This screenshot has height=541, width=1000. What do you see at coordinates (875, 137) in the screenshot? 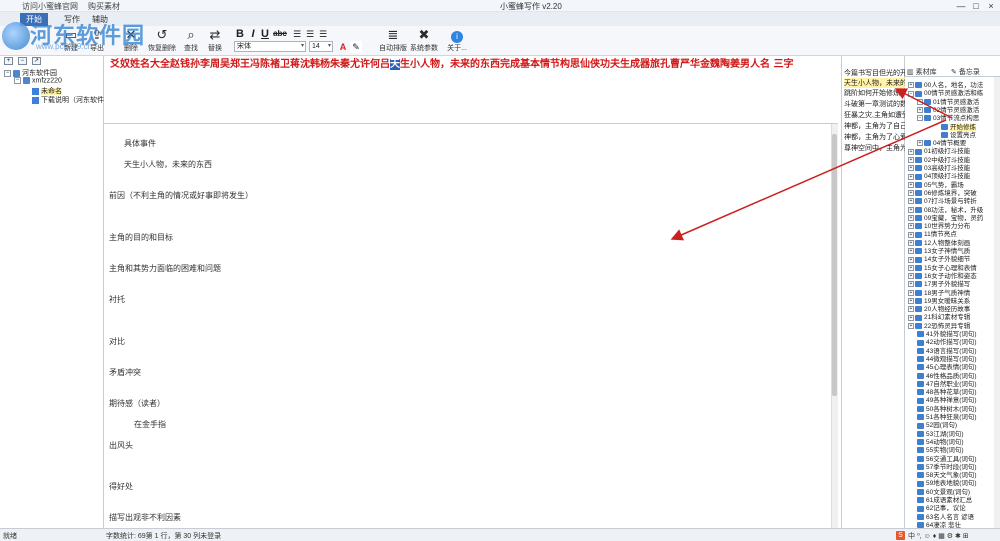
I see `list-item: 神都，主角为了心爱的` at bounding box center [875, 137].